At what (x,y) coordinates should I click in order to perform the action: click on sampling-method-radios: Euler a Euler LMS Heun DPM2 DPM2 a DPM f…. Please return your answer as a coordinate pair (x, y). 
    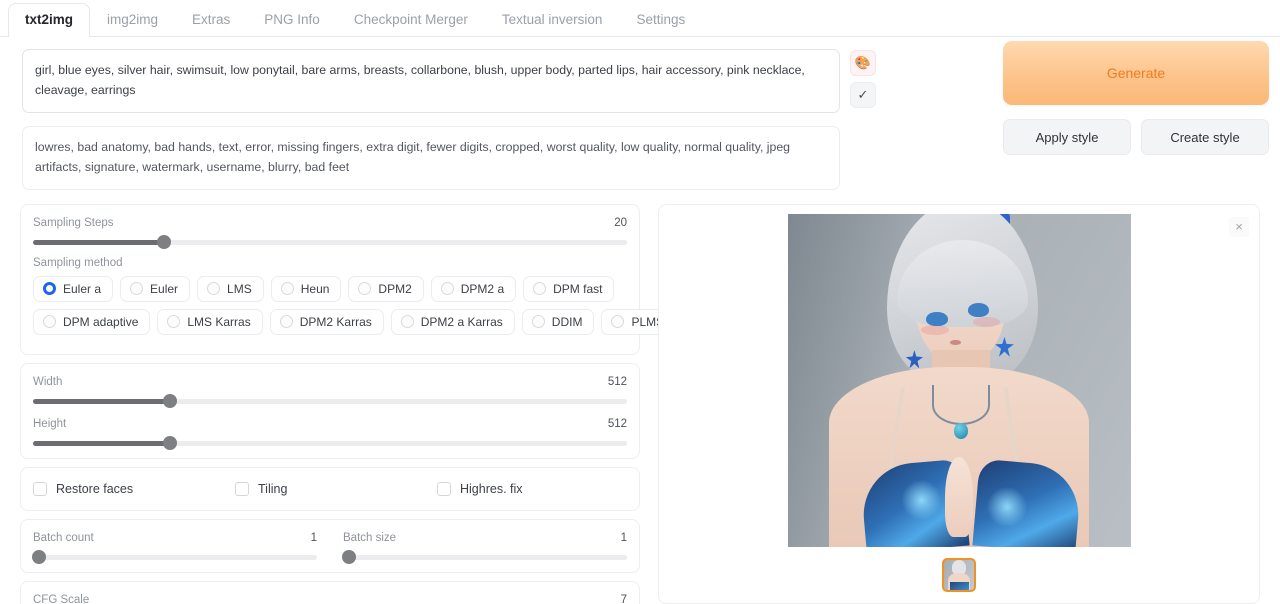
    Looking at the image, I should click on (355, 305).